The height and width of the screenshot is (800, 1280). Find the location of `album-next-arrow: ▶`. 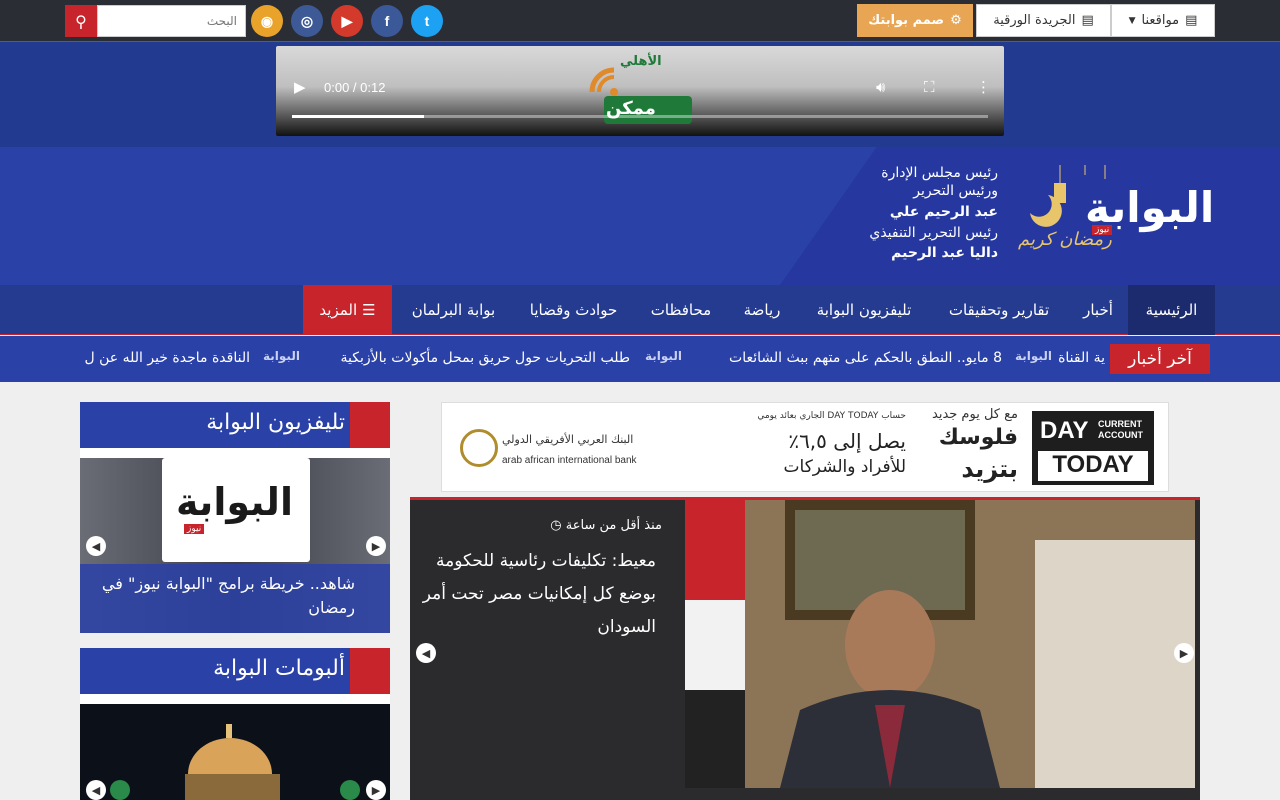

album-next-arrow: ▶ is located at coordinates (376, 790).